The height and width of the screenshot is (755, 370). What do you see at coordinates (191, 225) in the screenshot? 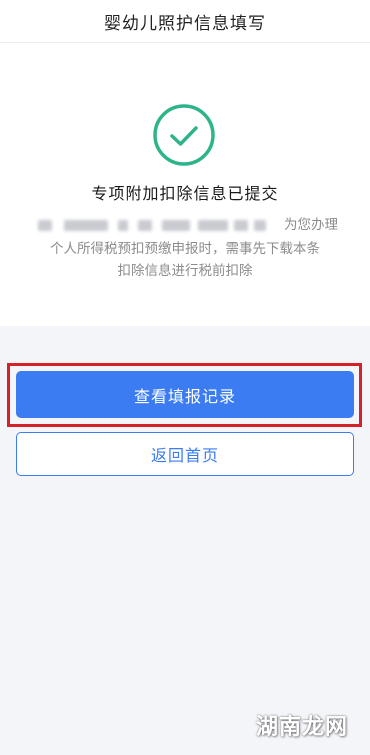
I see `description-first-line: 为您办理` at bounding box center [191, 225].